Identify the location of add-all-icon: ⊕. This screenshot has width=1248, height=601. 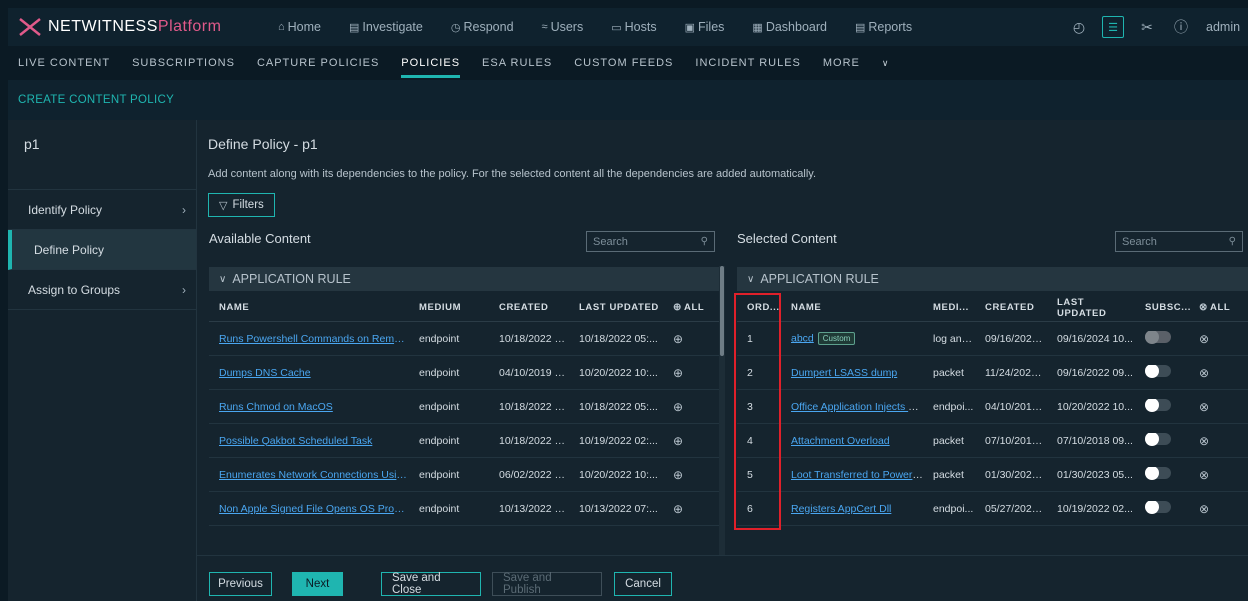
(677, 307).